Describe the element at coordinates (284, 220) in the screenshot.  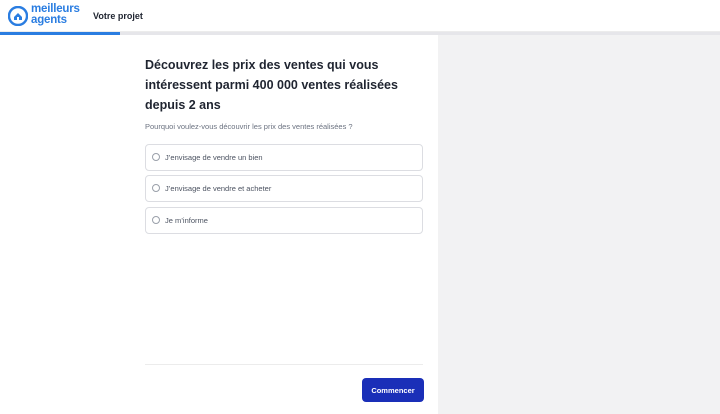
I see `option-je-m-informe: Je m’informe` at that location.